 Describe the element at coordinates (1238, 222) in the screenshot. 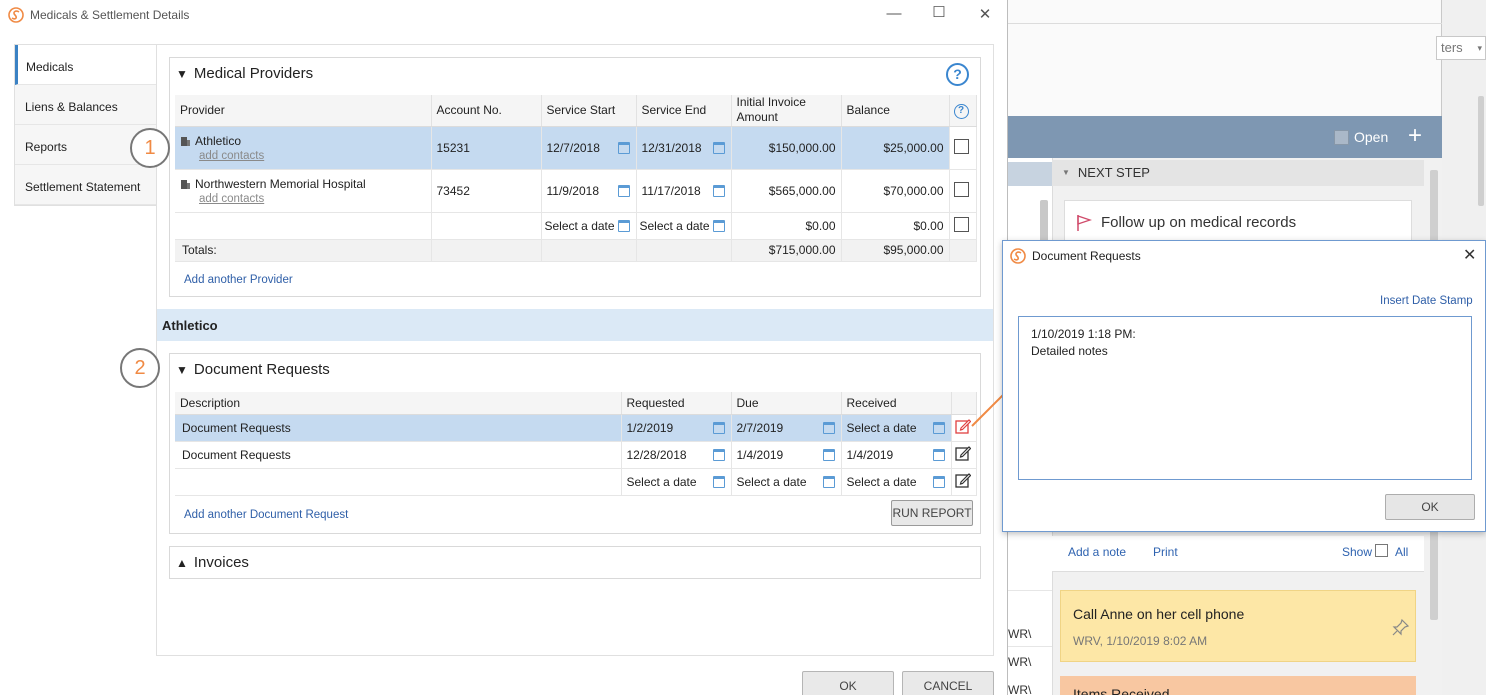

I see `next-step-card: Follow up on medical records` at that location.